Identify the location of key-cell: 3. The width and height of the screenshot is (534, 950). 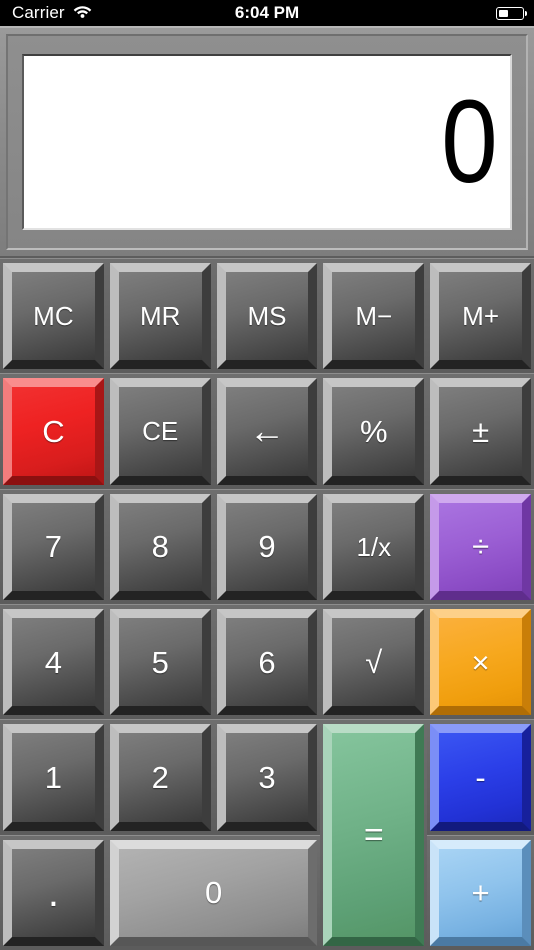
(267, 777).